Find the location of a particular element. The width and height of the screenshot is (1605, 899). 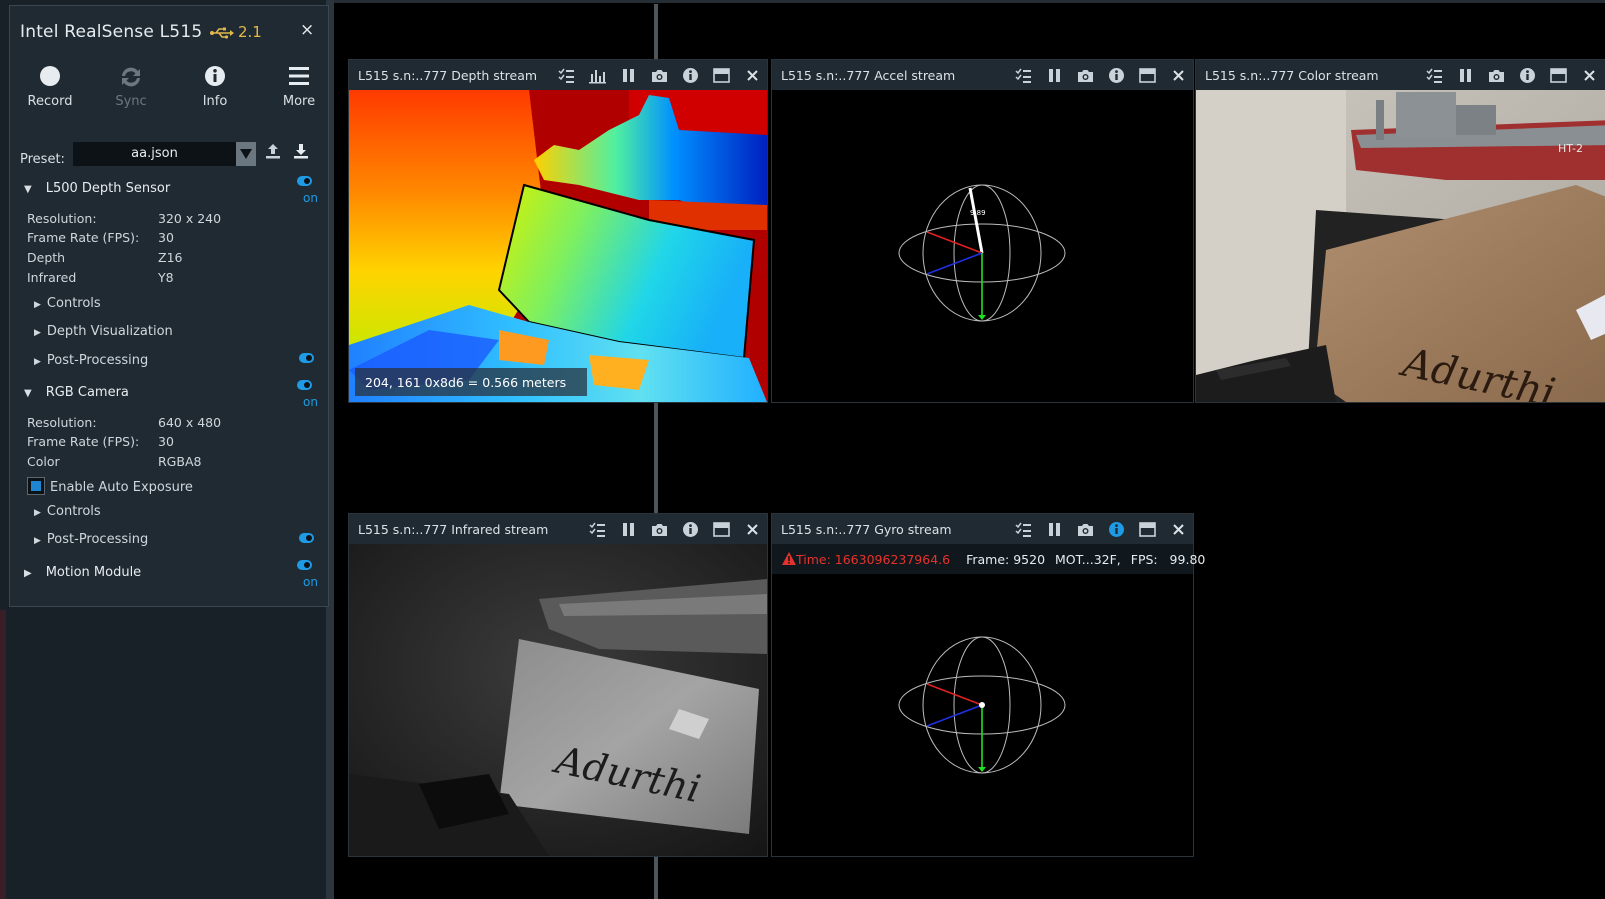

infrared-camera-image: Adurthi is located at coordinates (558, 700).